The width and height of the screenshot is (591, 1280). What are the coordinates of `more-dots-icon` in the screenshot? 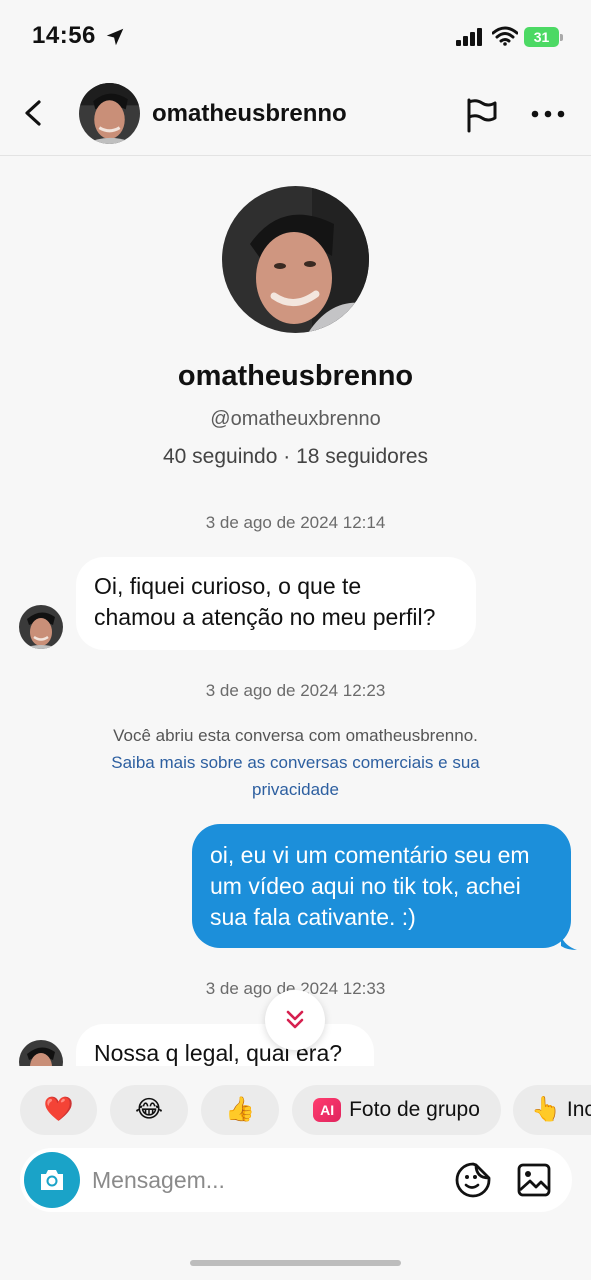 It's located at (548, 114).